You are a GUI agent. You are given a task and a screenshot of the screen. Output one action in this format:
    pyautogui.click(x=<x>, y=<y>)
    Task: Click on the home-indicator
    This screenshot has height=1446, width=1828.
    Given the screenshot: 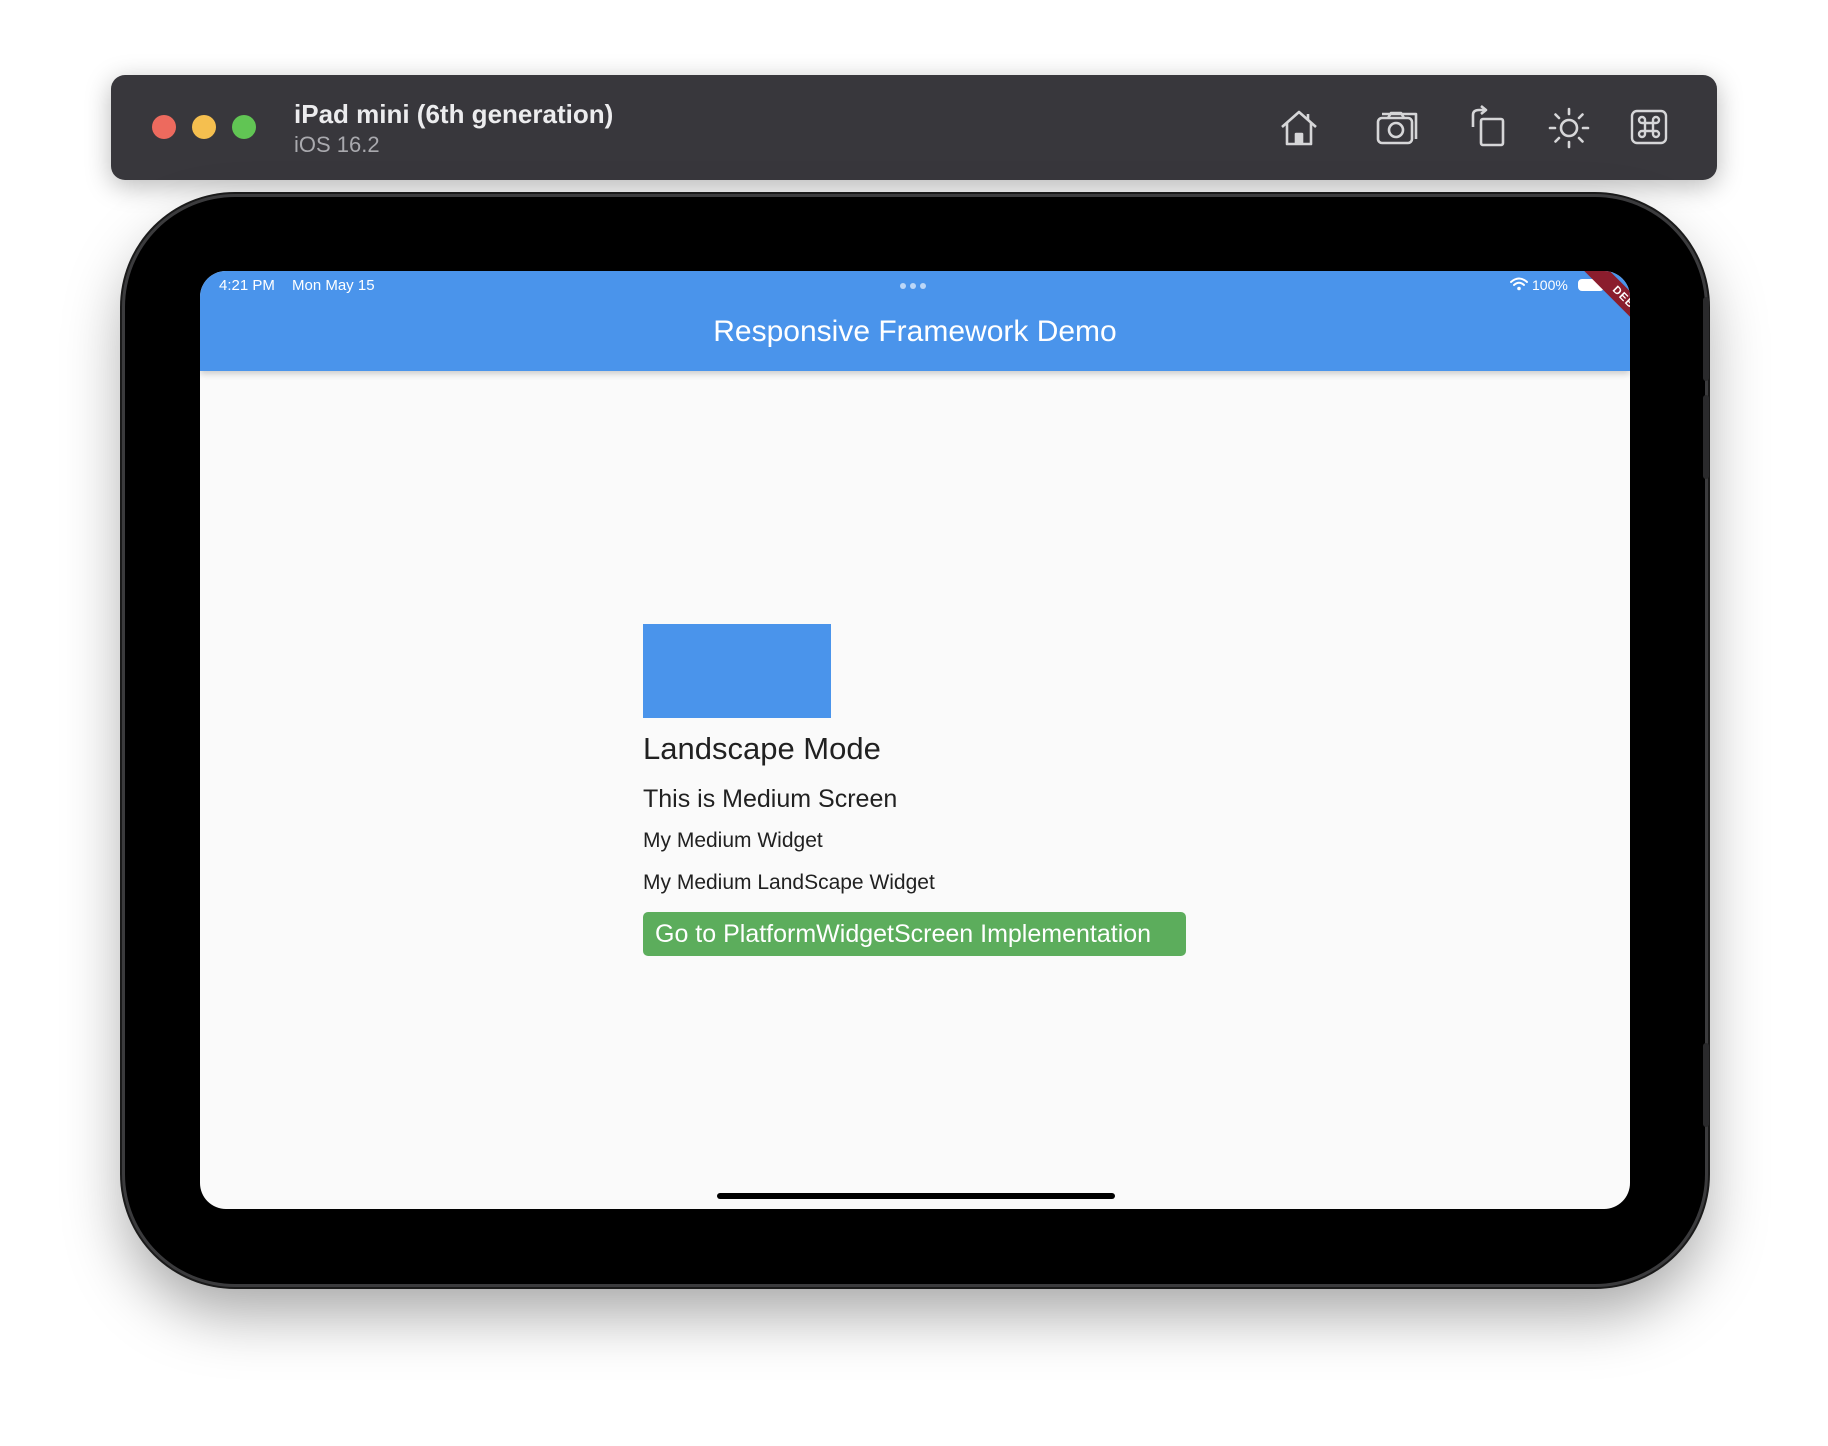 What is the action you would take?
    pyautogui.click(x=916, y=1196)
    